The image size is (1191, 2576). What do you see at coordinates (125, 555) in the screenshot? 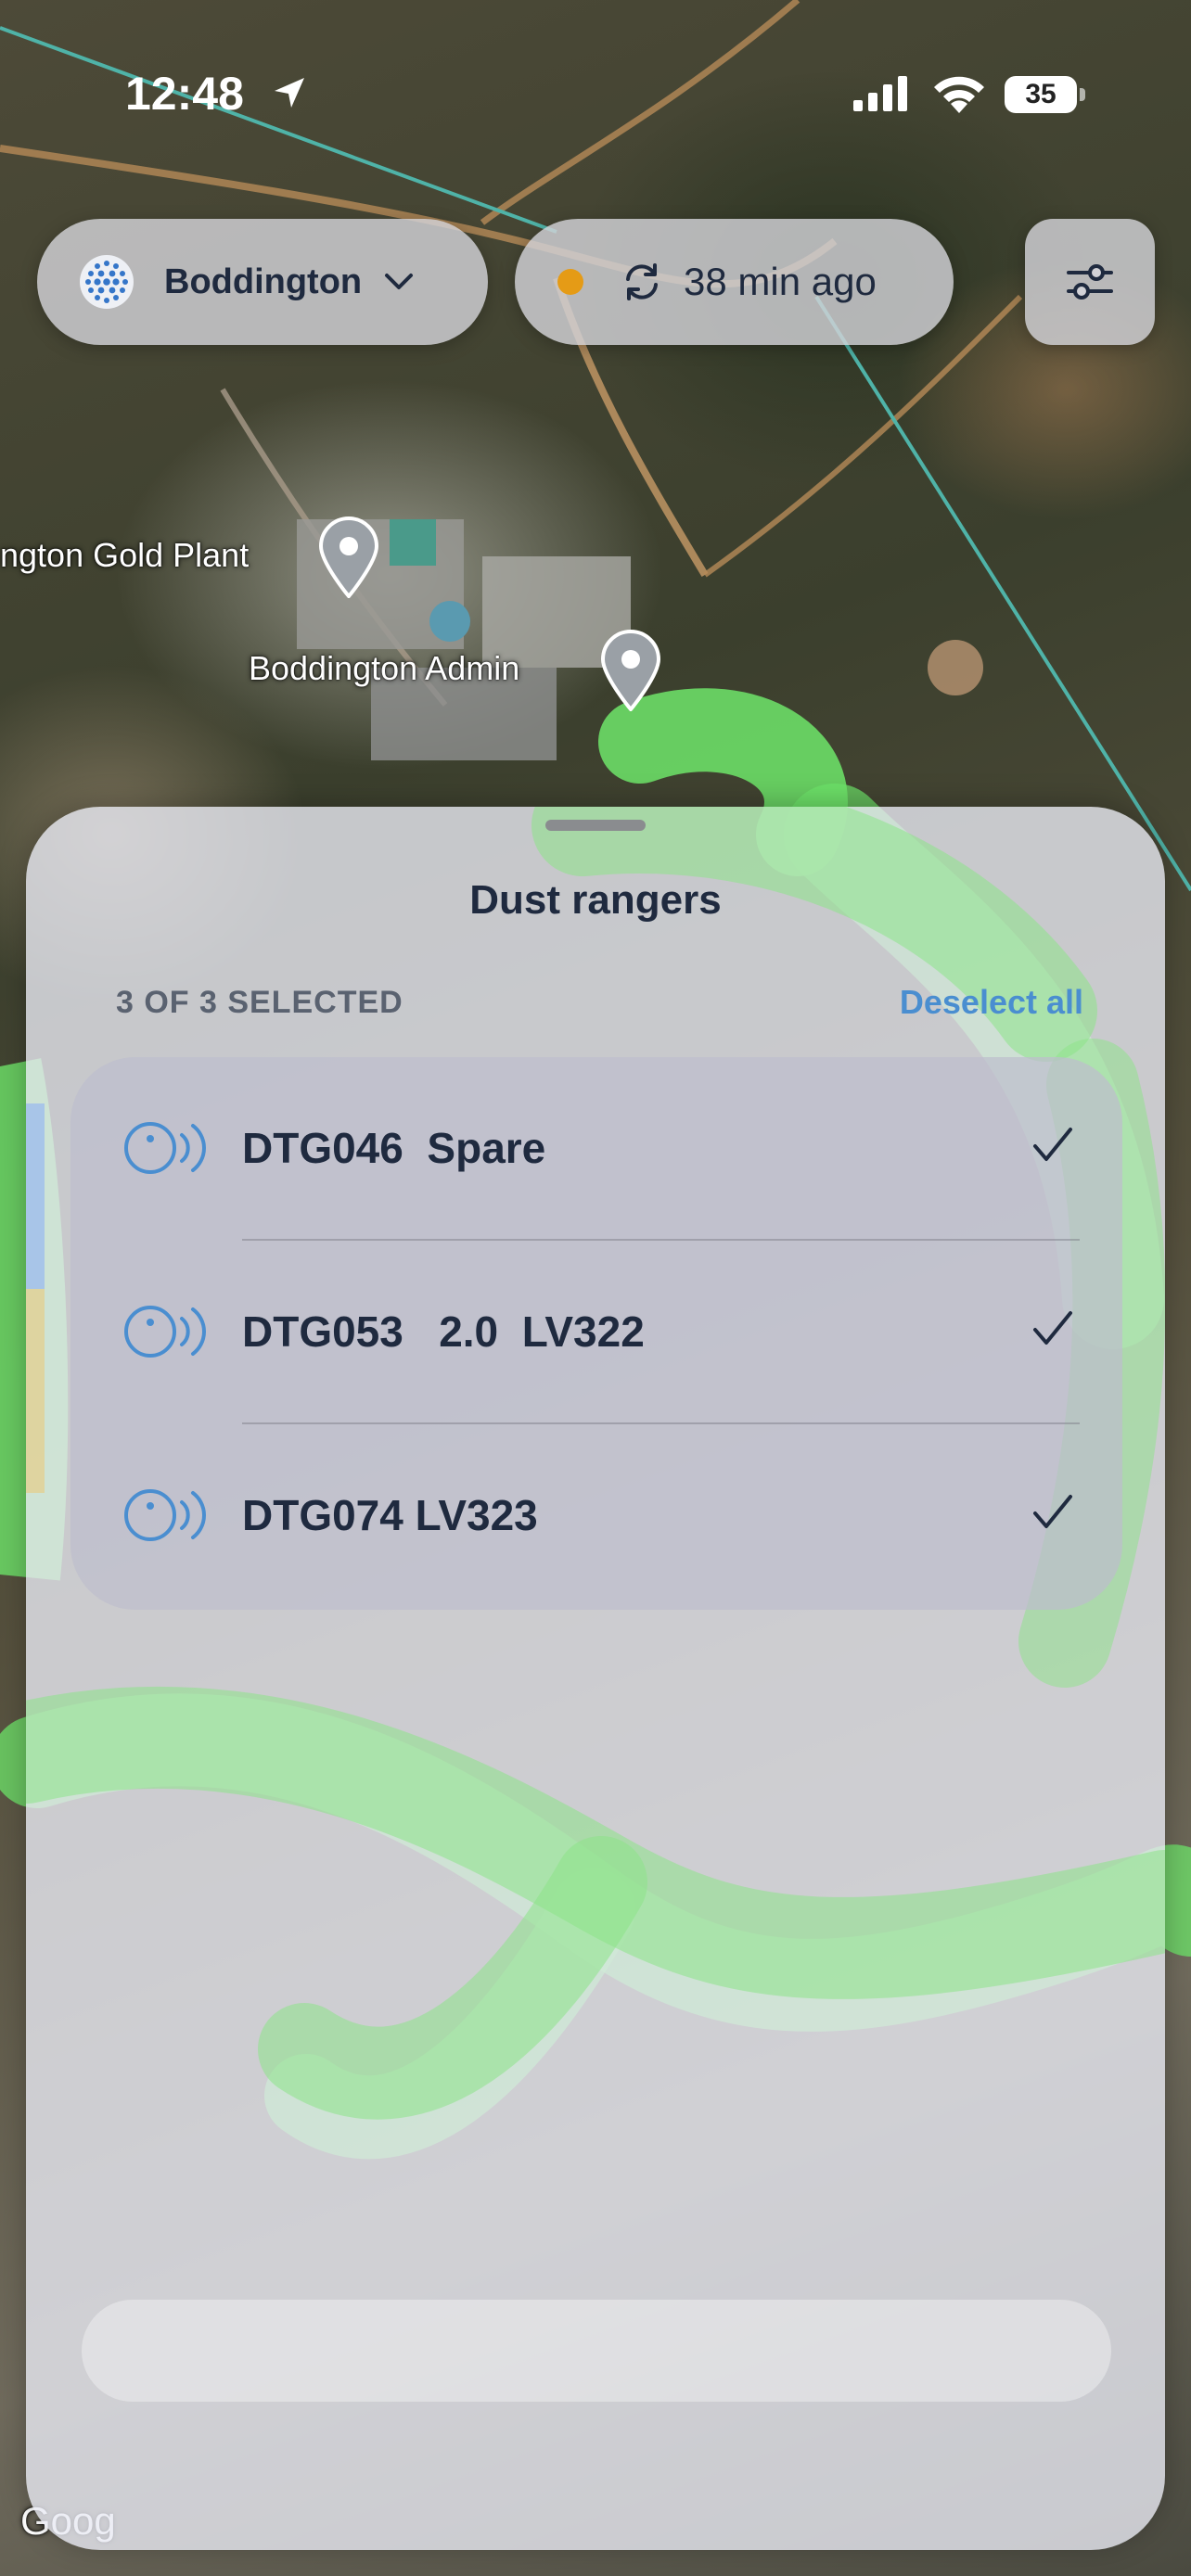
I see `map-place-label: ngton Gold Plant` at bounding box center [125, 555].